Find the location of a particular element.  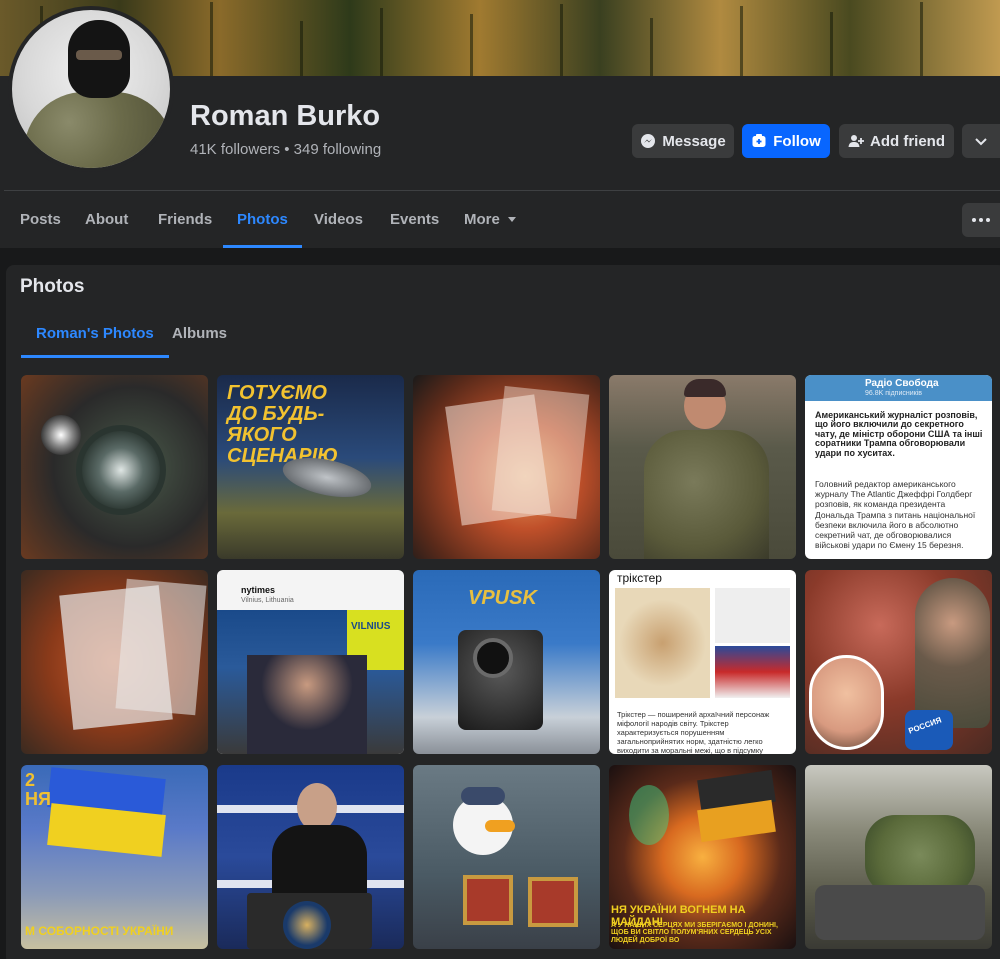

photo-thumbnail: VPUSK is located at coordinates (506, 662).